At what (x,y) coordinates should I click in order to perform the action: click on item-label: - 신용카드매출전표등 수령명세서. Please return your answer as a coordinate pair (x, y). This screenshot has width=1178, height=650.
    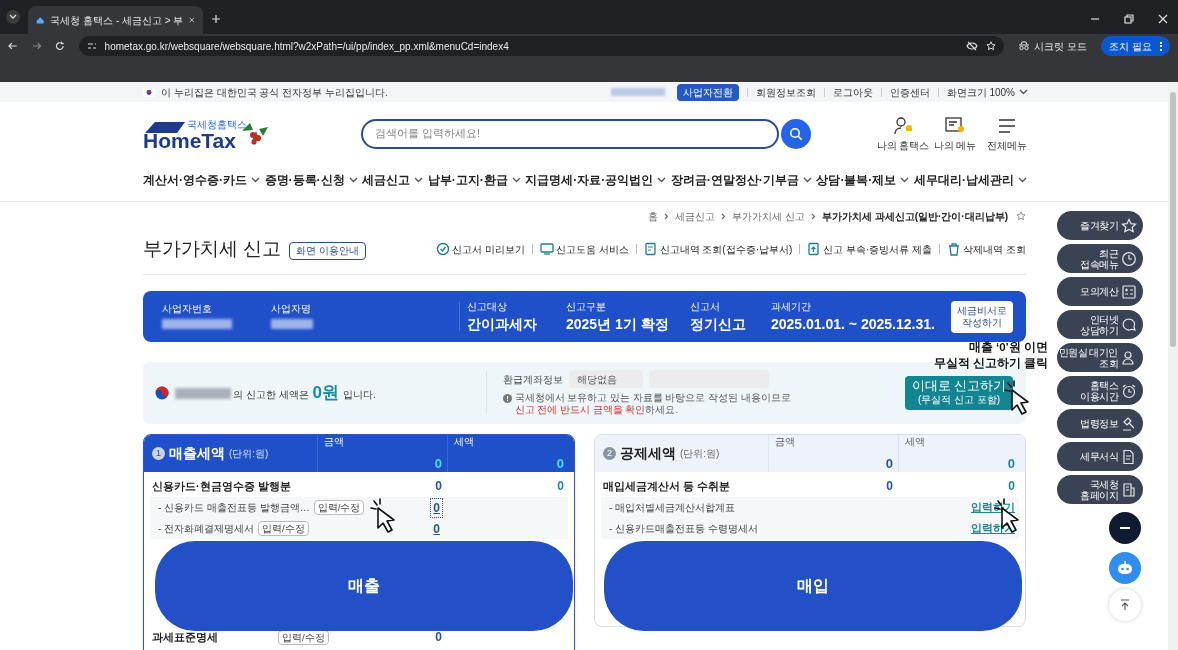
    Looking at the image, I should click on (683, 529).